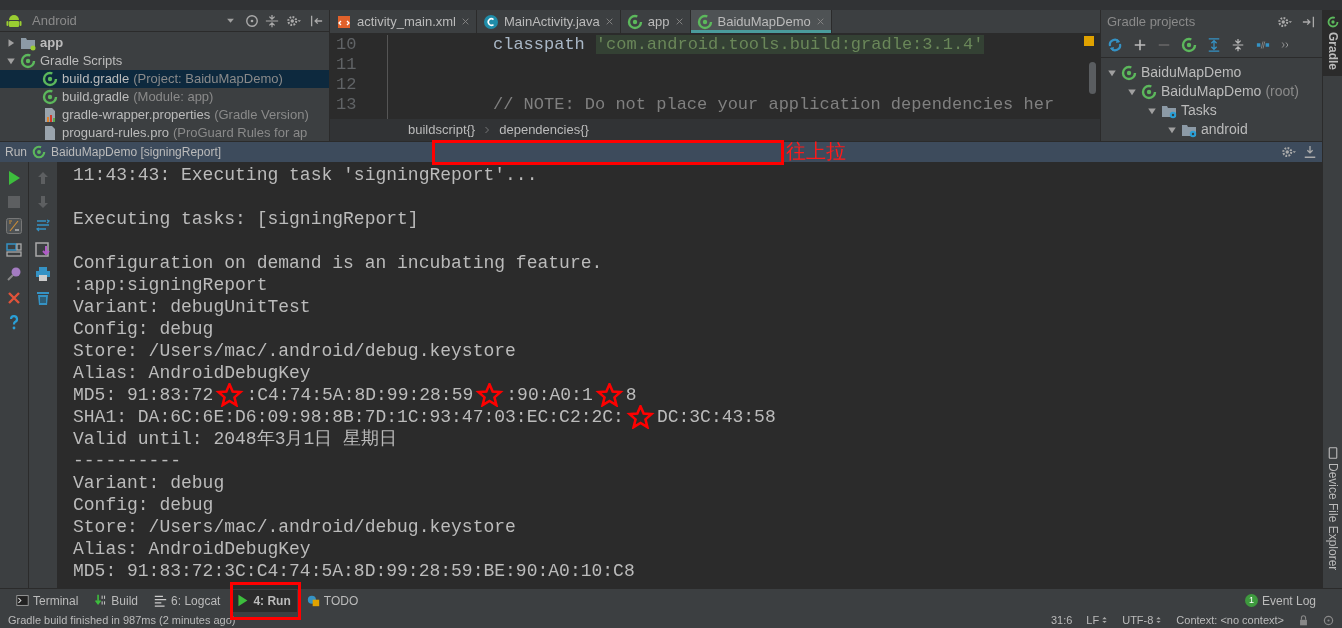  What do you see at coordinates (43, 298) in the screenshot?
I see `trash-icon` at bounding box center [43, 298].